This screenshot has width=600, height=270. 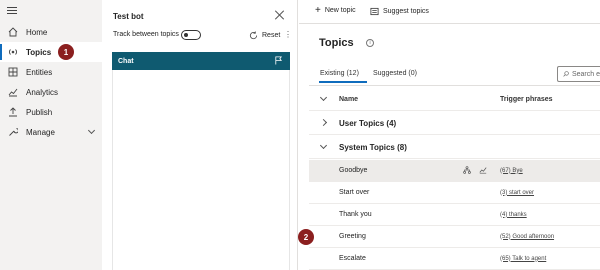 I want to click on refresh-icon, so click(x=253, y=35).